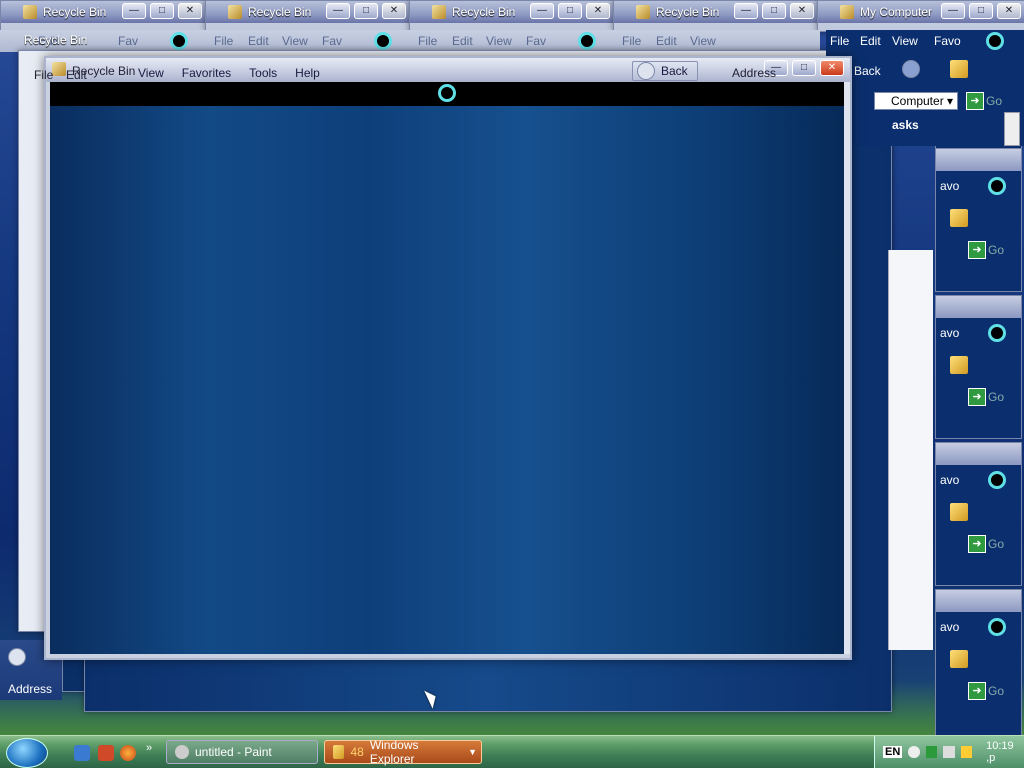  I want to click on window-title: My Computer, so click(896, 12).